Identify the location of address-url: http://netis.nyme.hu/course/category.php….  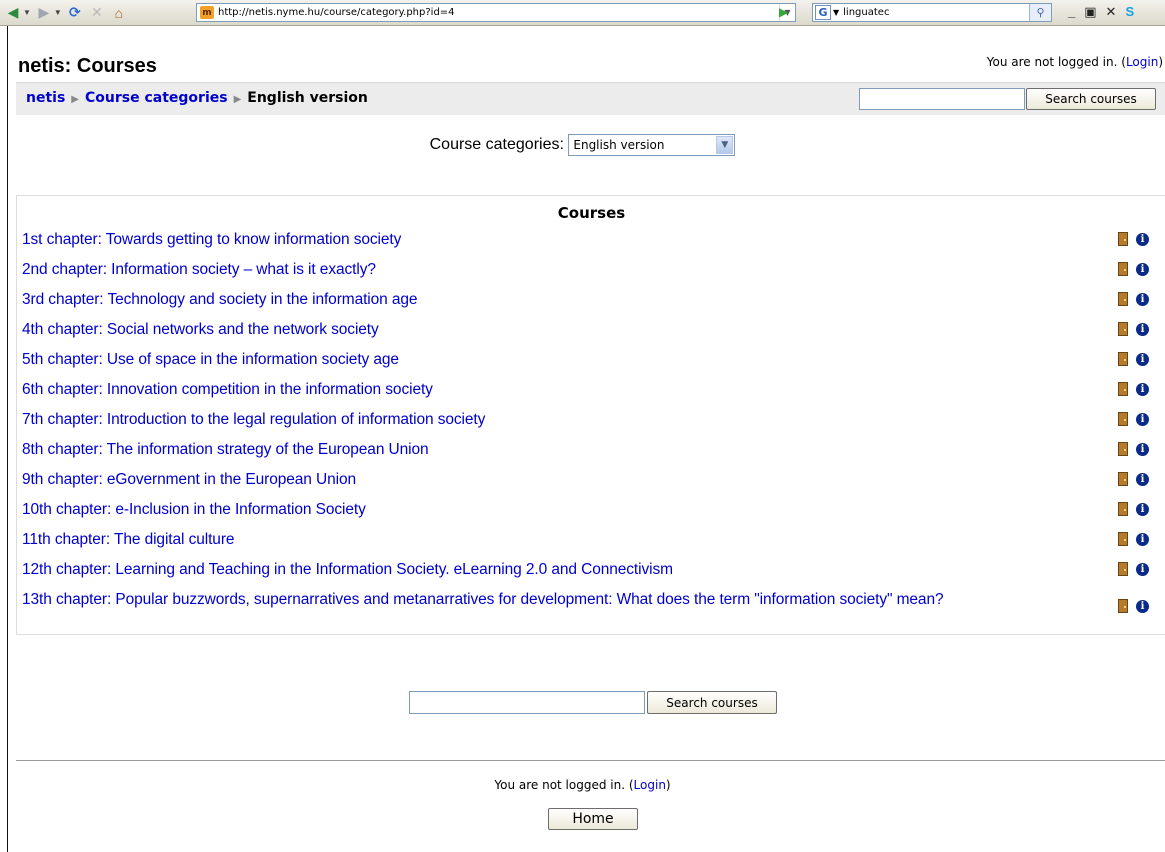
(498, 12).